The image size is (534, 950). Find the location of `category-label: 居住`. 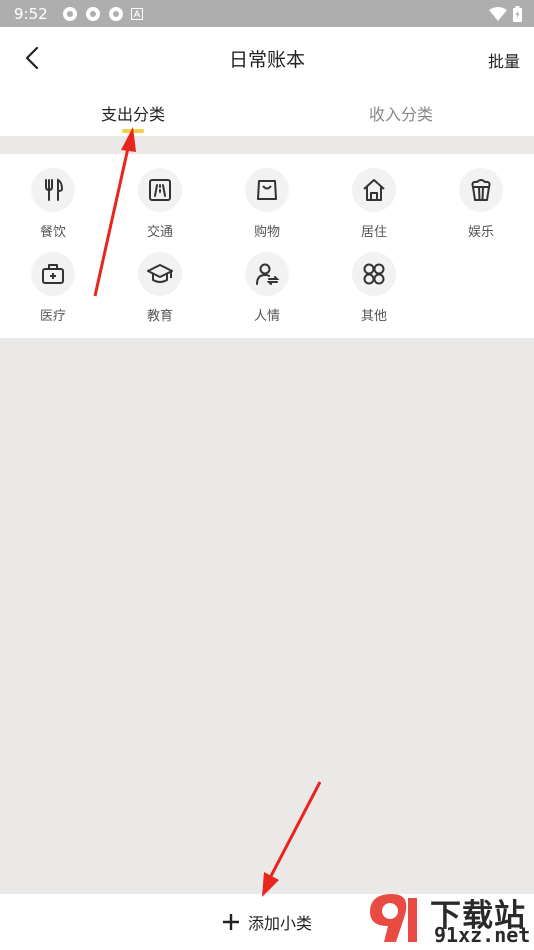

category-label: 居住 is located at coordinates (373, 232).